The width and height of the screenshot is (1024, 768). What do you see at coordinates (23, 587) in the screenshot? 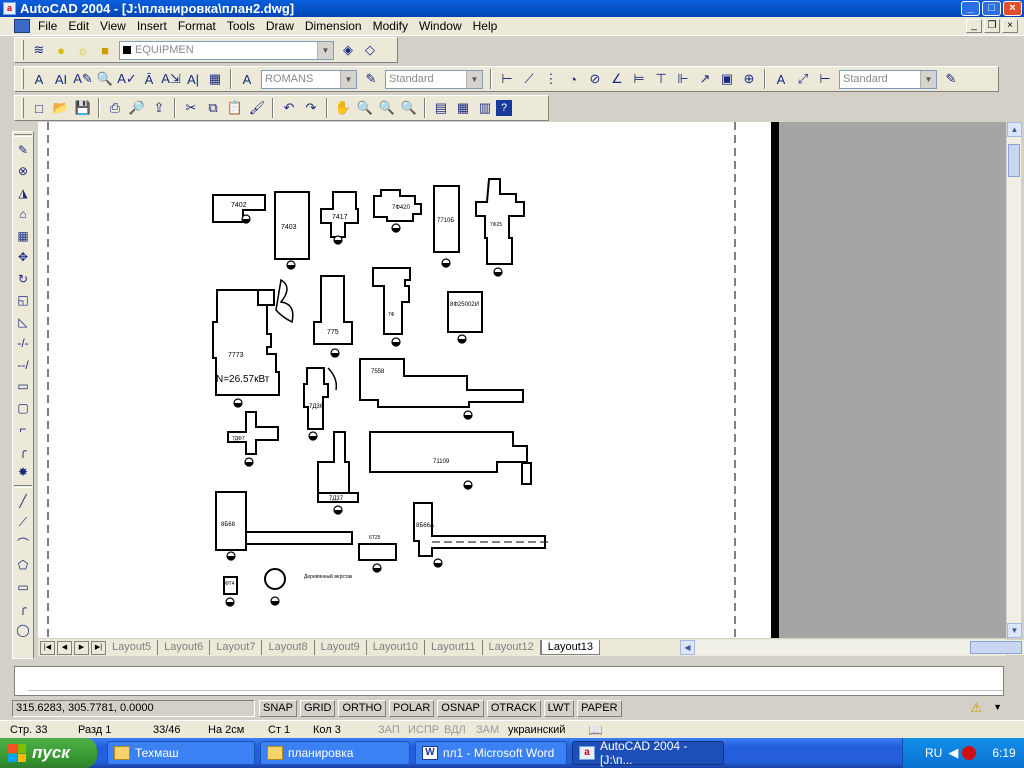
I see `rectangle-icon: ▭` at bounding box center [23, 587].